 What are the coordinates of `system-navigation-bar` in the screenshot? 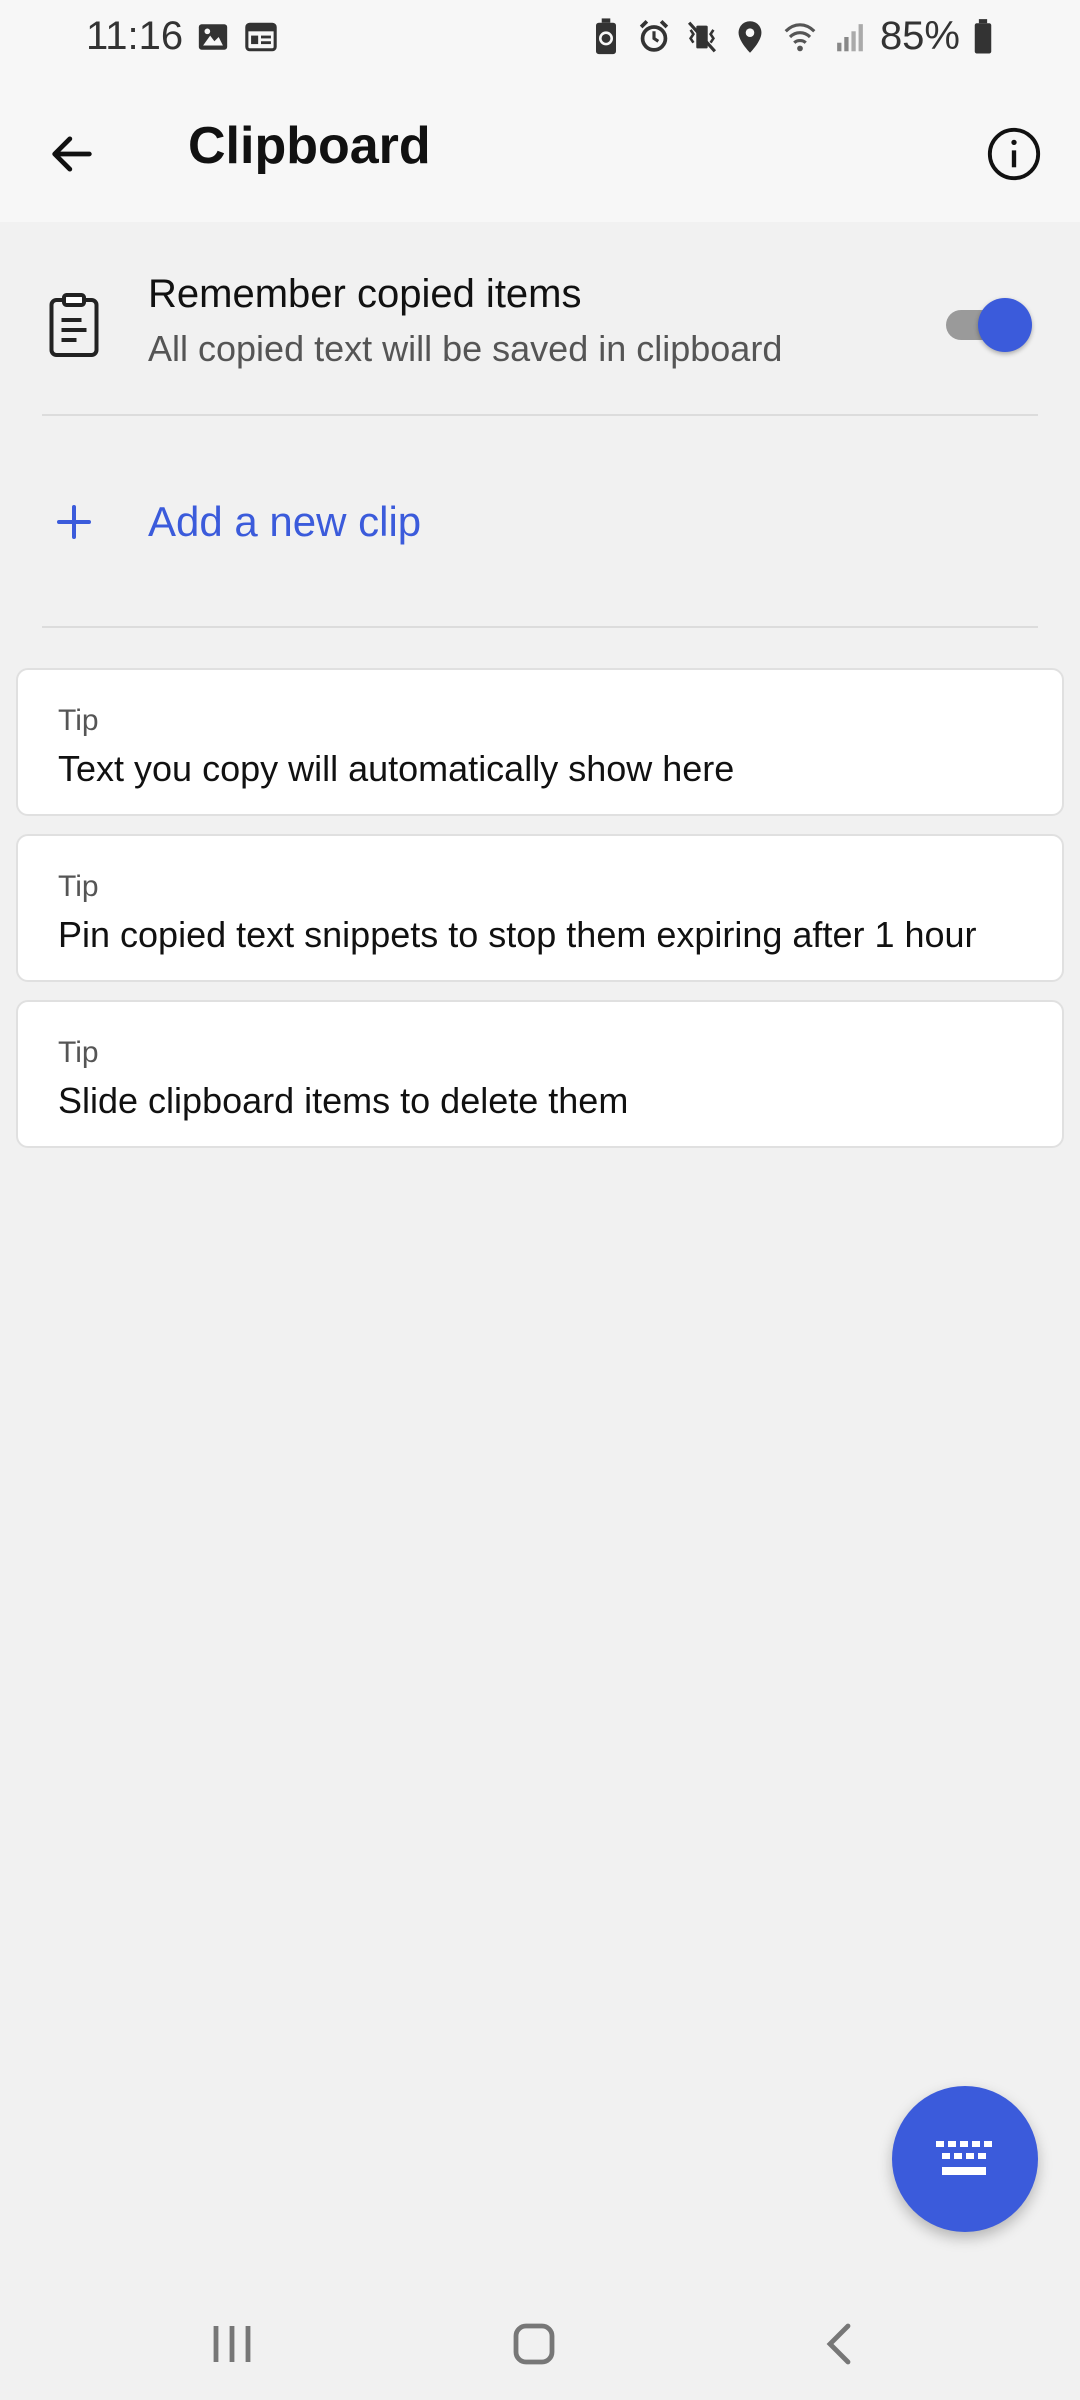 It's located at (540, 2345).